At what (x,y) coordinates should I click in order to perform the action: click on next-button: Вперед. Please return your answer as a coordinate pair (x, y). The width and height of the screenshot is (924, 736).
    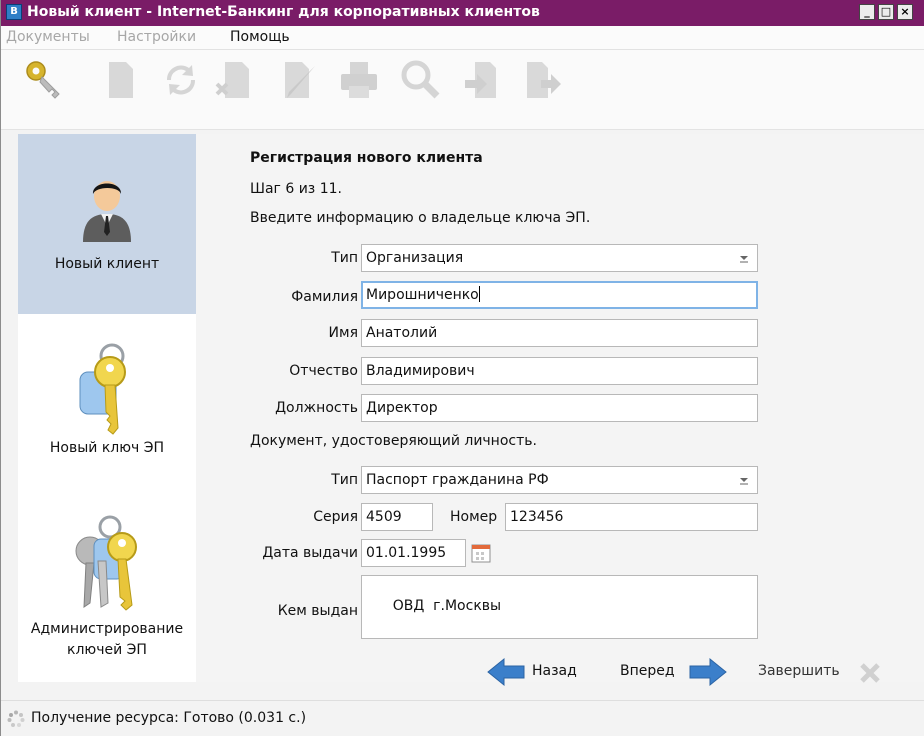
    Looking at the image, I should click on (647, 671).